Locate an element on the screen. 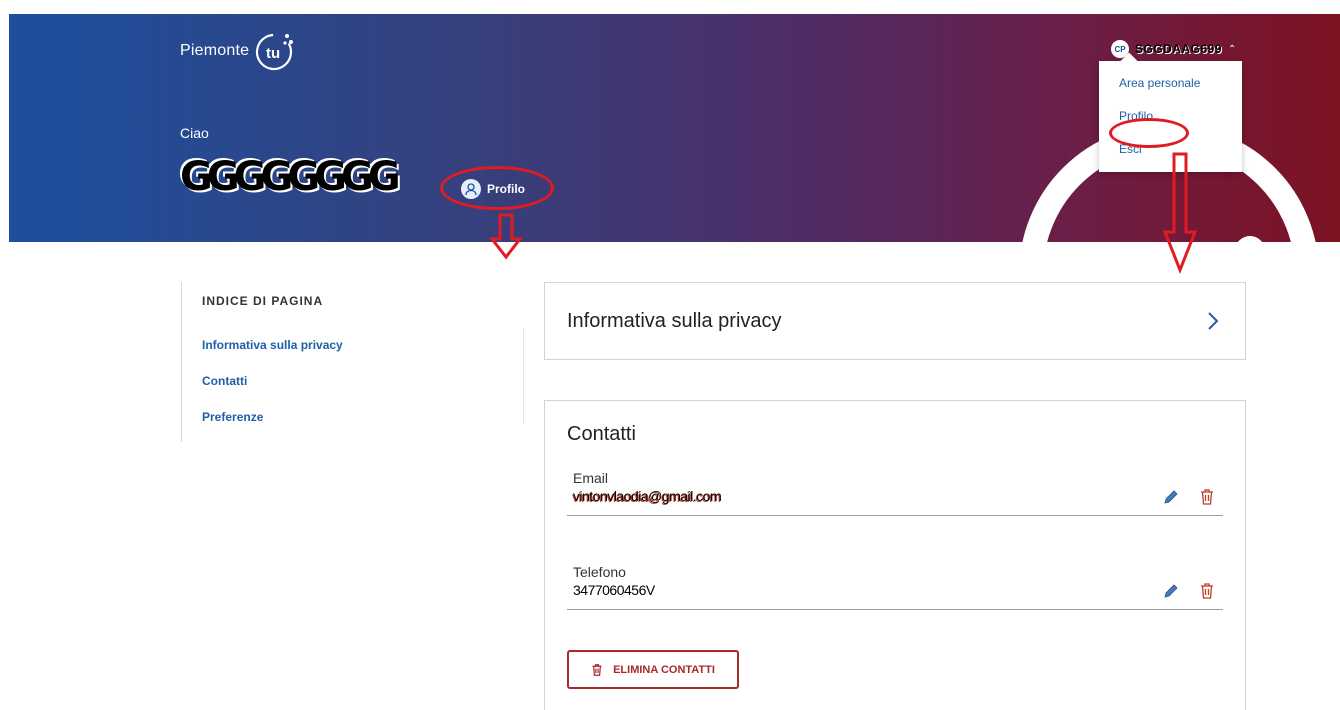 The height and width of the screenshot is (710, 1340). privacy-card-title: Informativa sulla privacy is located at coordinates (674, 320).